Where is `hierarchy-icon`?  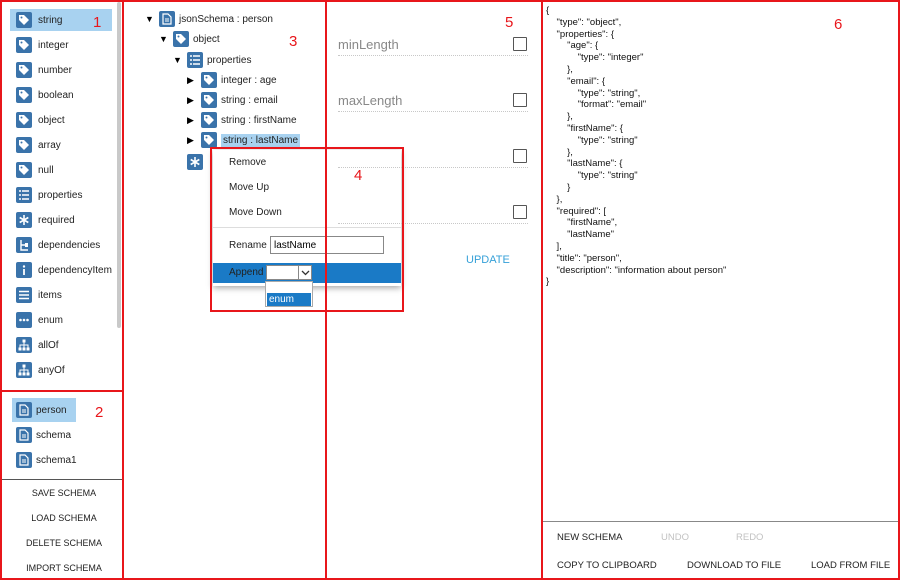
hierarchy-icon is located at coordinates (24, 370).